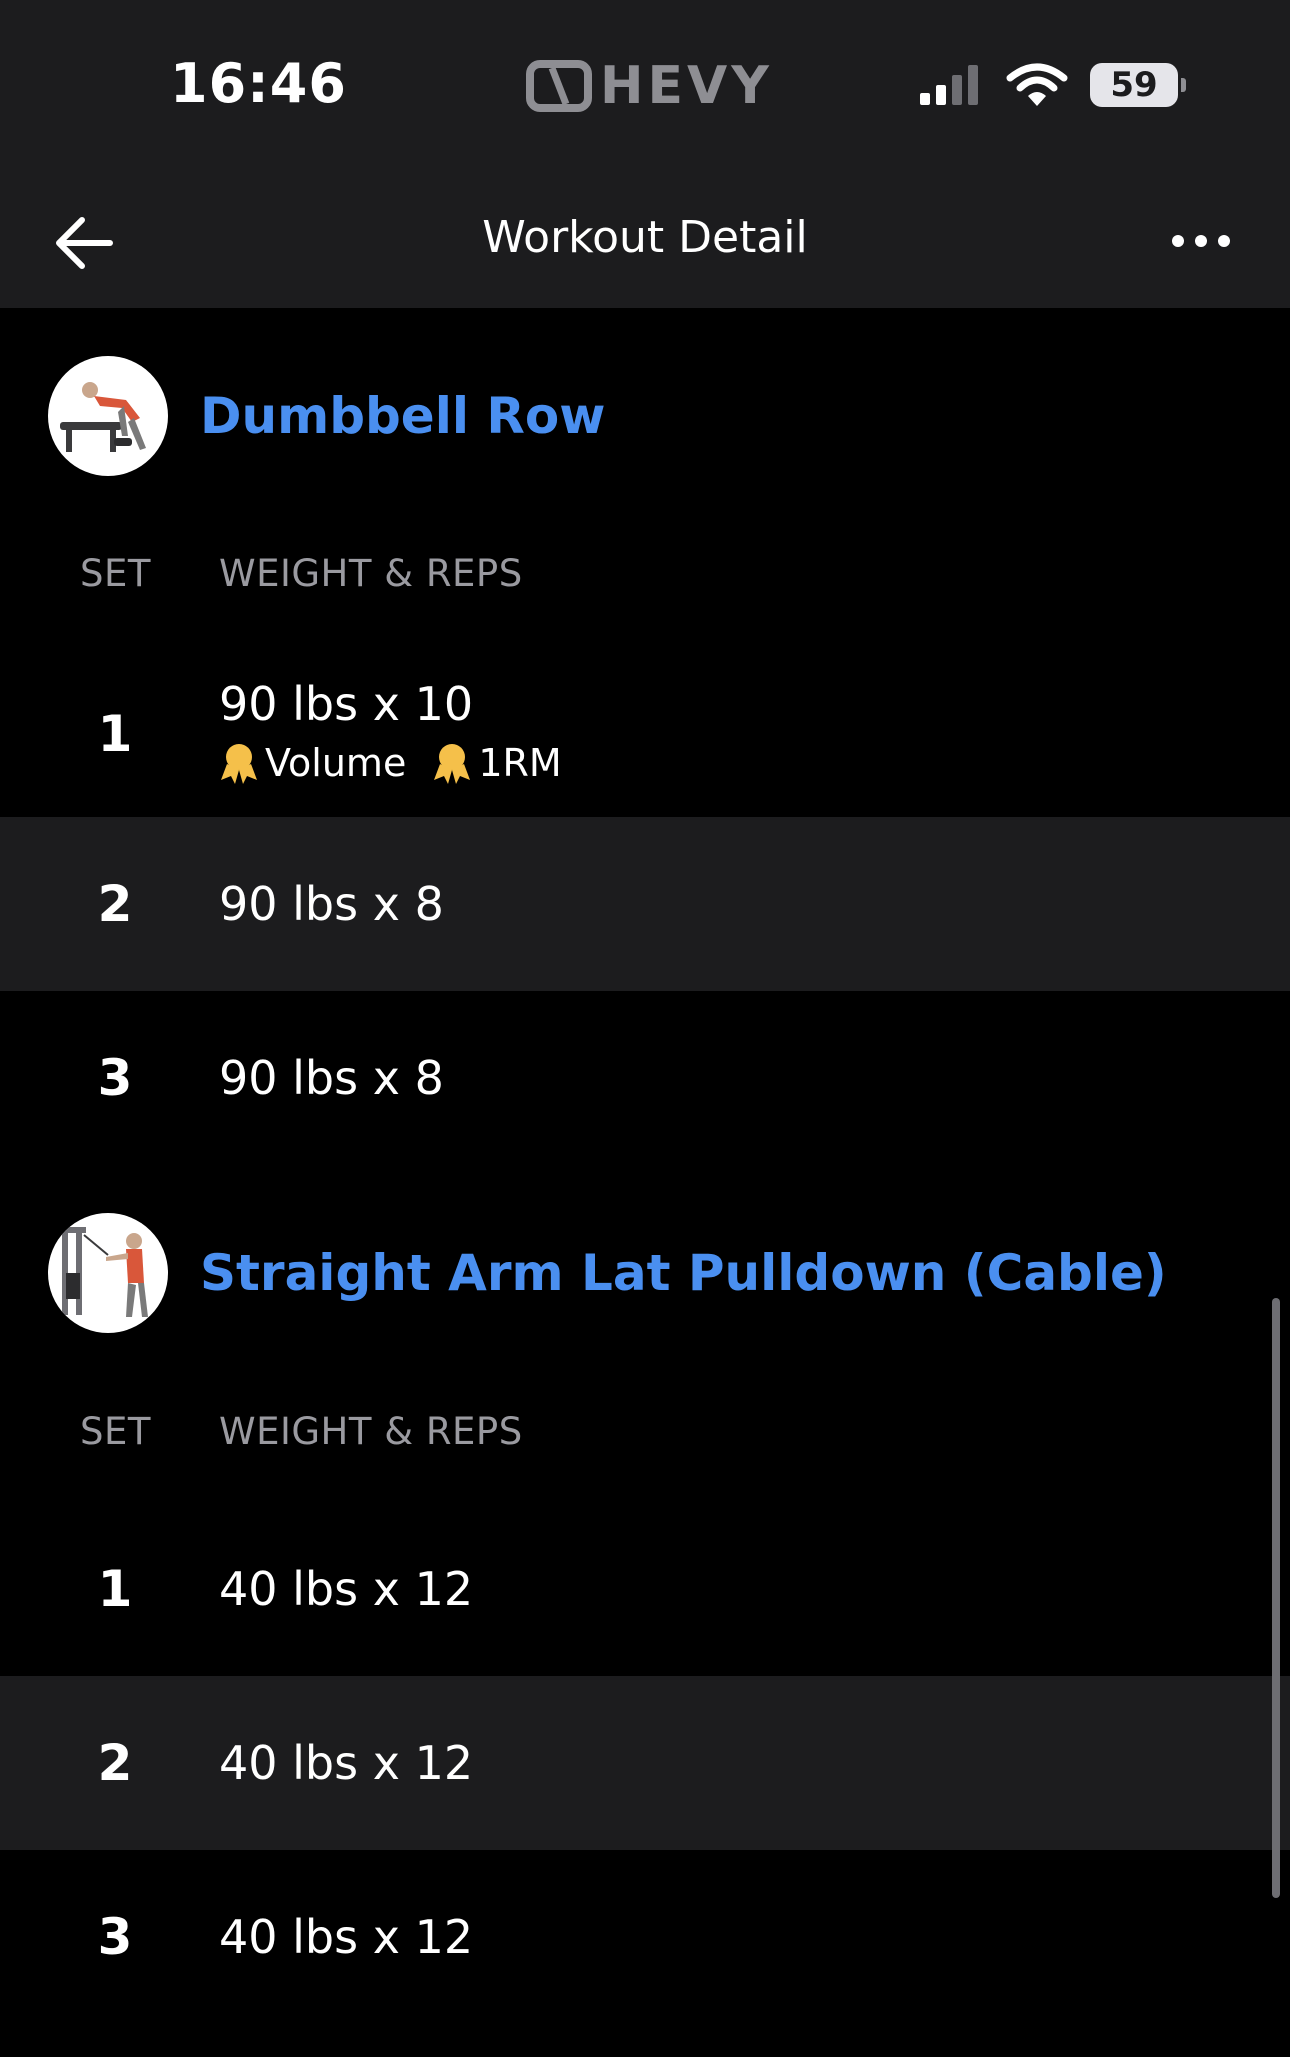 This screenshot has width=1290, height=2057. I want to click on status-icons: 59, so click(1052, 85).